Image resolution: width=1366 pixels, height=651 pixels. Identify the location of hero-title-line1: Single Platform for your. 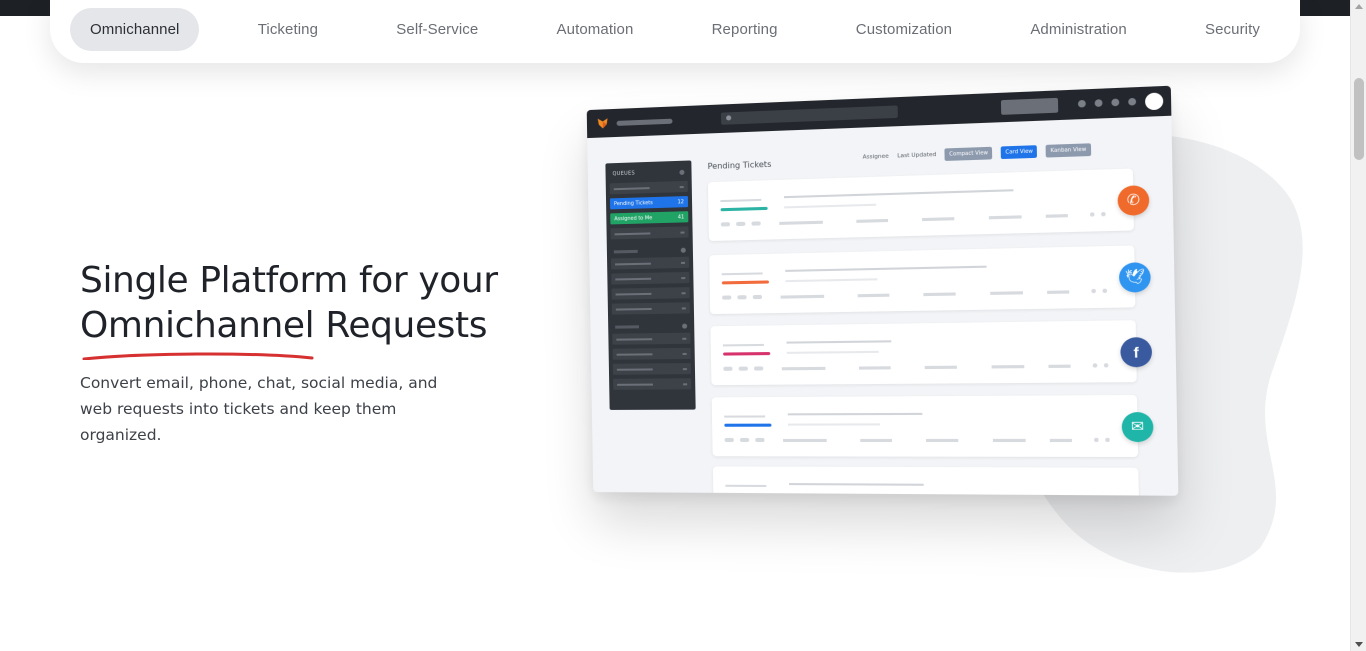
(315, 280).